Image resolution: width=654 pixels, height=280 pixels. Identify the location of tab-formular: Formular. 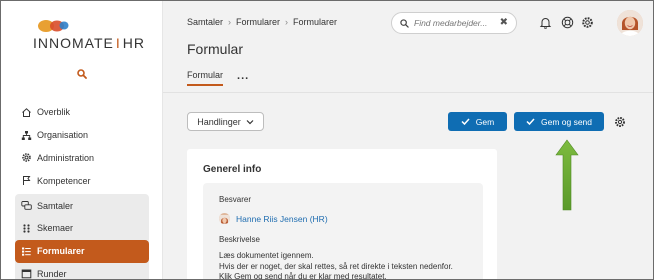
(205, 78).